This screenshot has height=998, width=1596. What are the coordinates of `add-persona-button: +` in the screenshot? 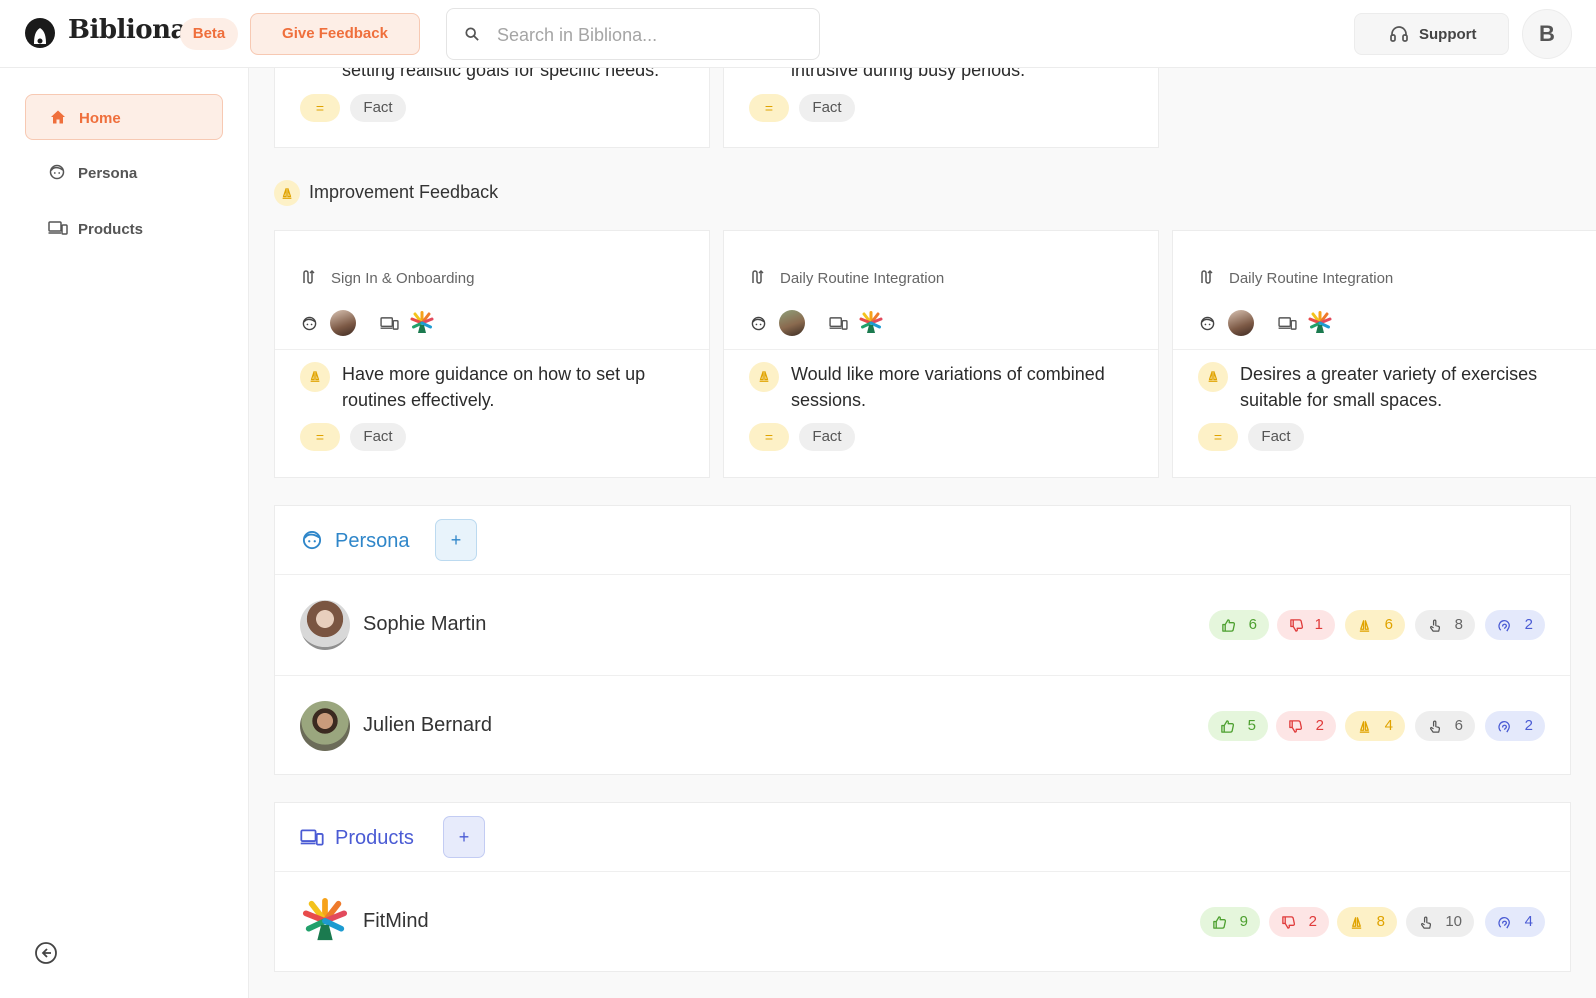 It's located at (456, 540).